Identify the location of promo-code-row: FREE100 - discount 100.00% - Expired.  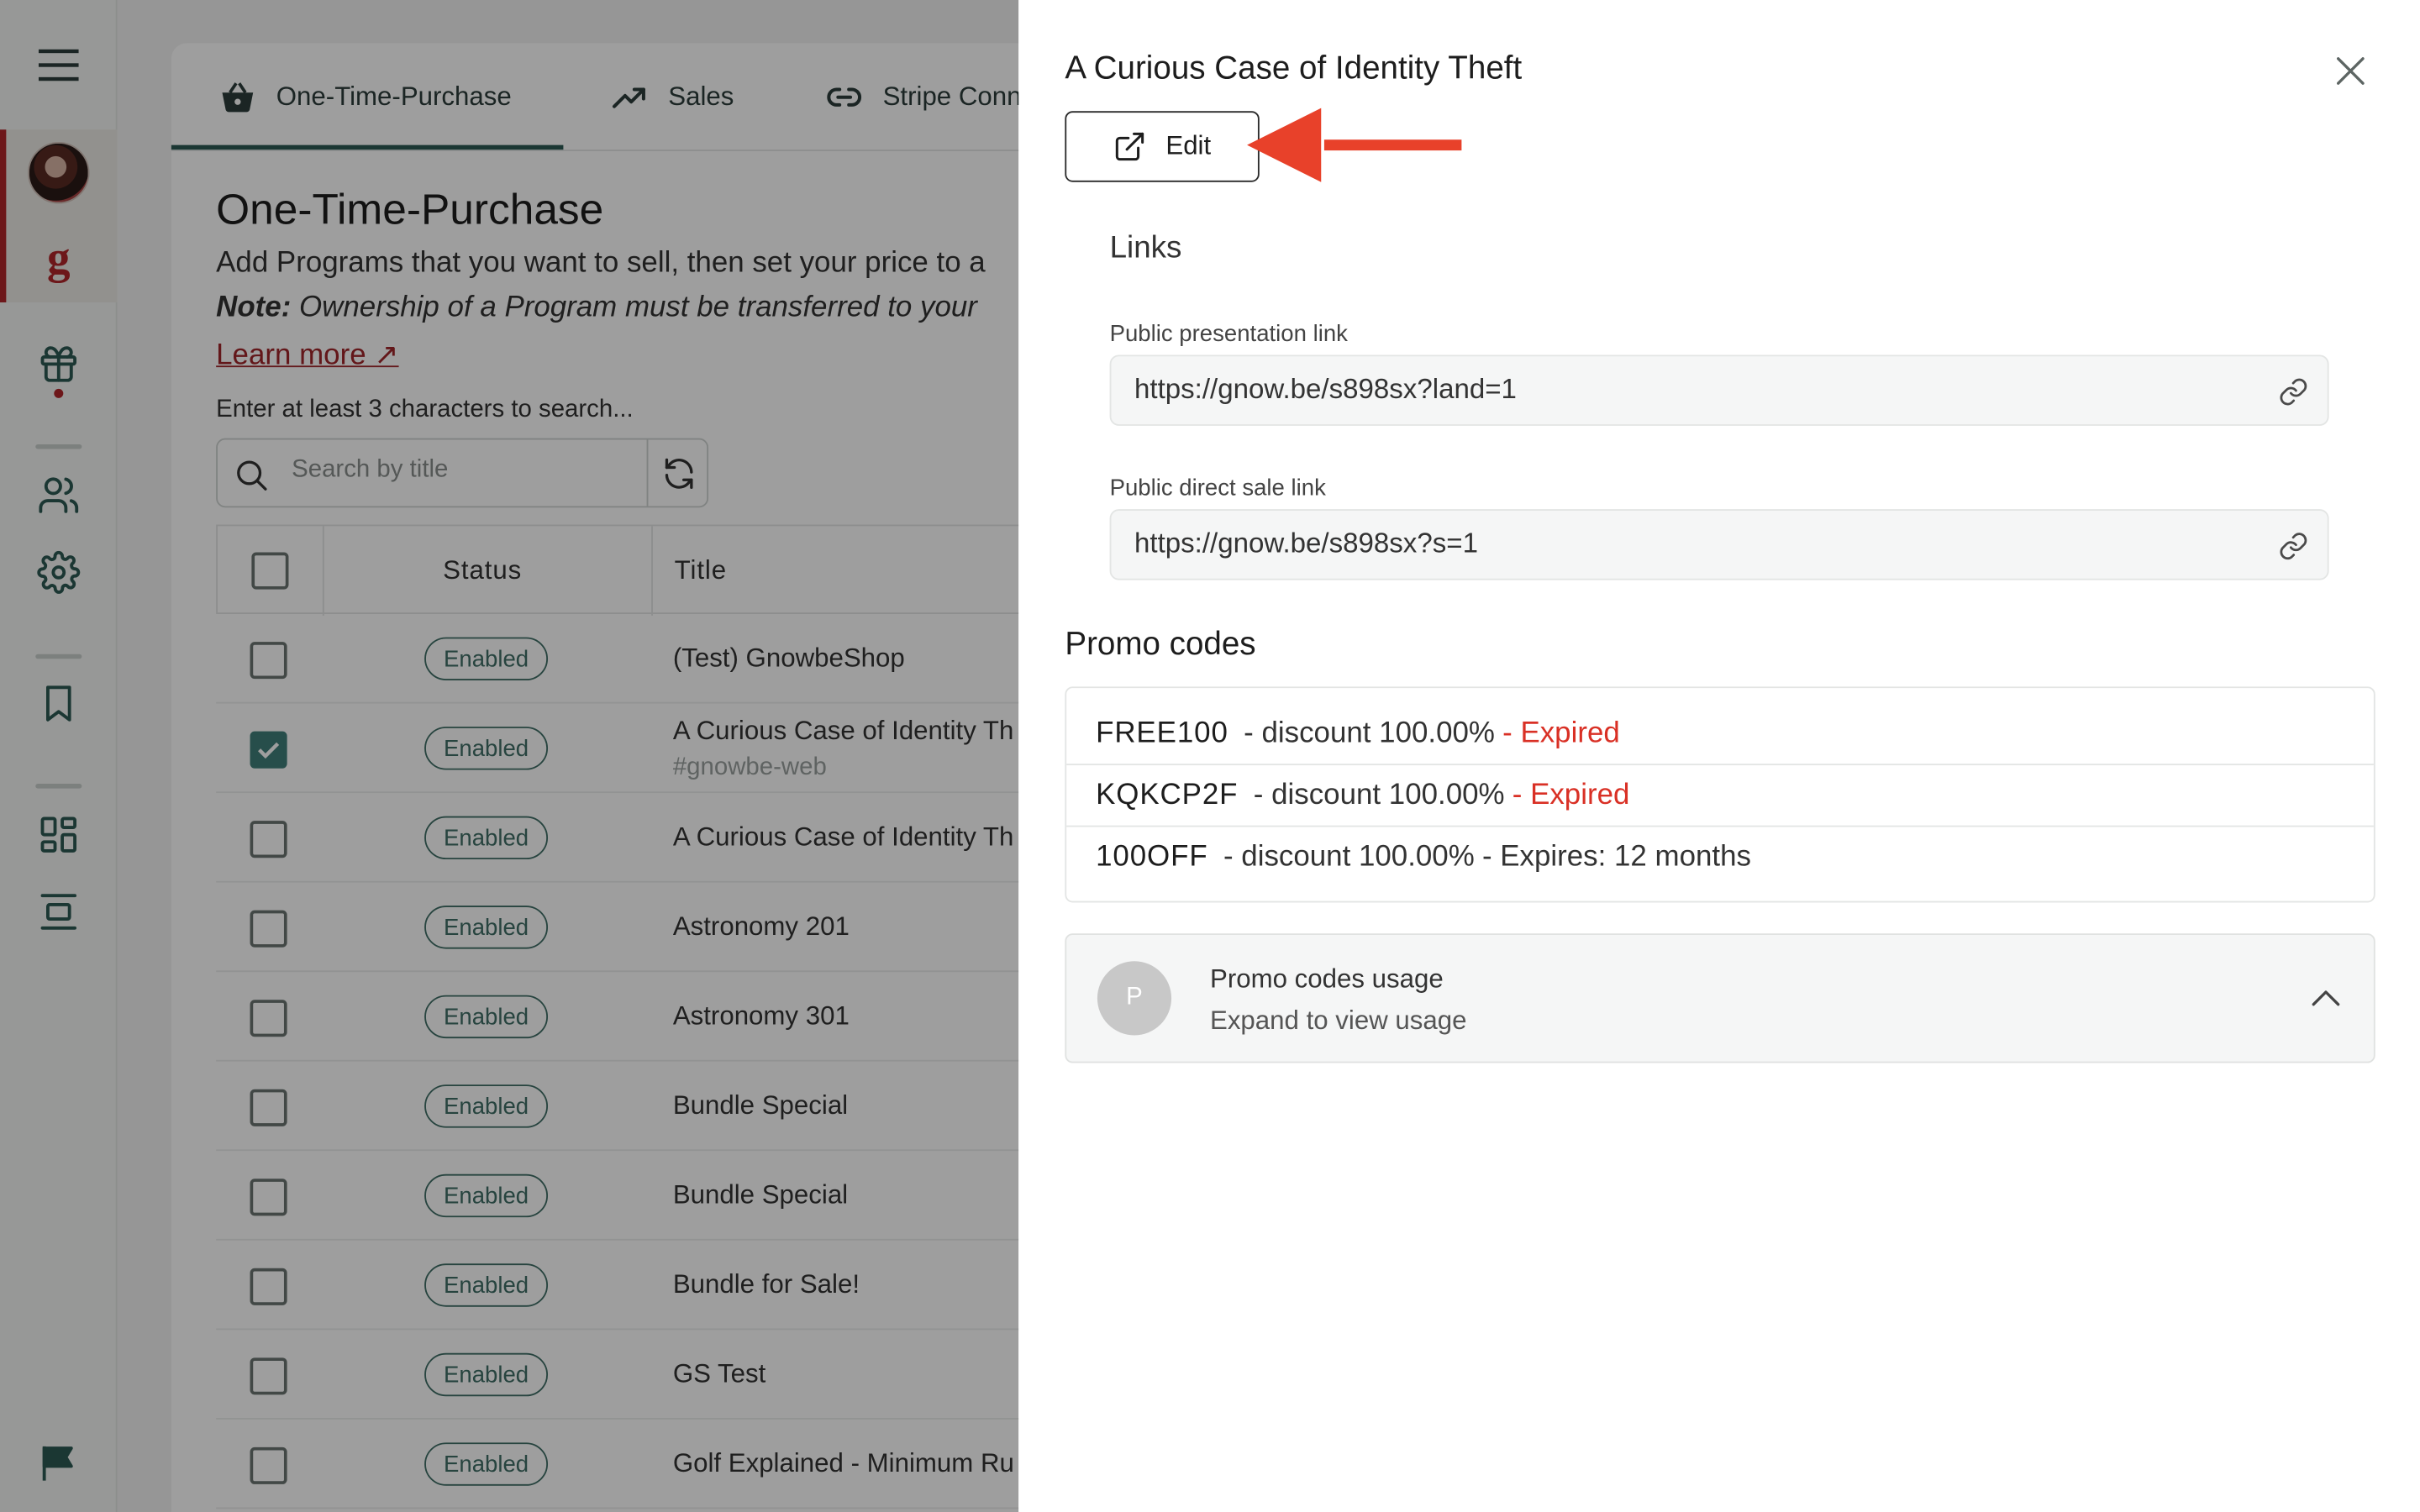
(1720, 734).